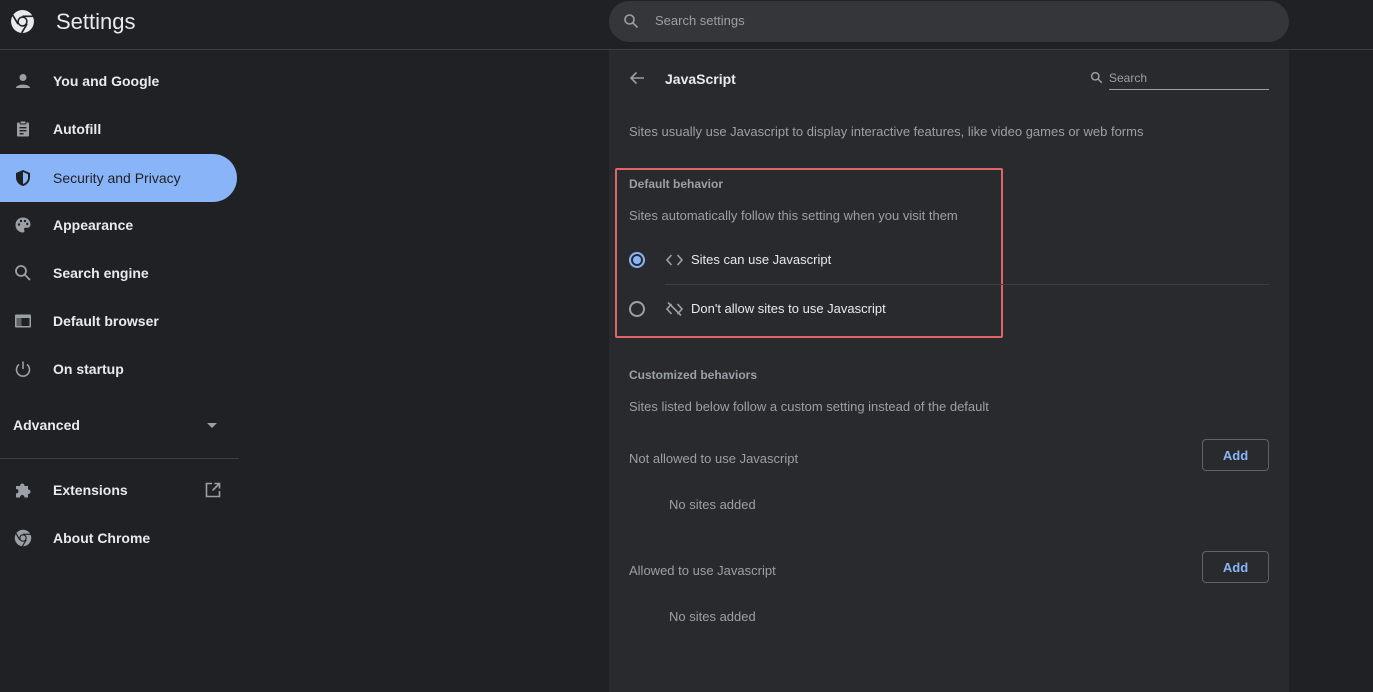 Image resolution: width=1373 pixels, height=692 pixels. I want to click on default-behavior-heading: Default behavior, so click(676, 184).